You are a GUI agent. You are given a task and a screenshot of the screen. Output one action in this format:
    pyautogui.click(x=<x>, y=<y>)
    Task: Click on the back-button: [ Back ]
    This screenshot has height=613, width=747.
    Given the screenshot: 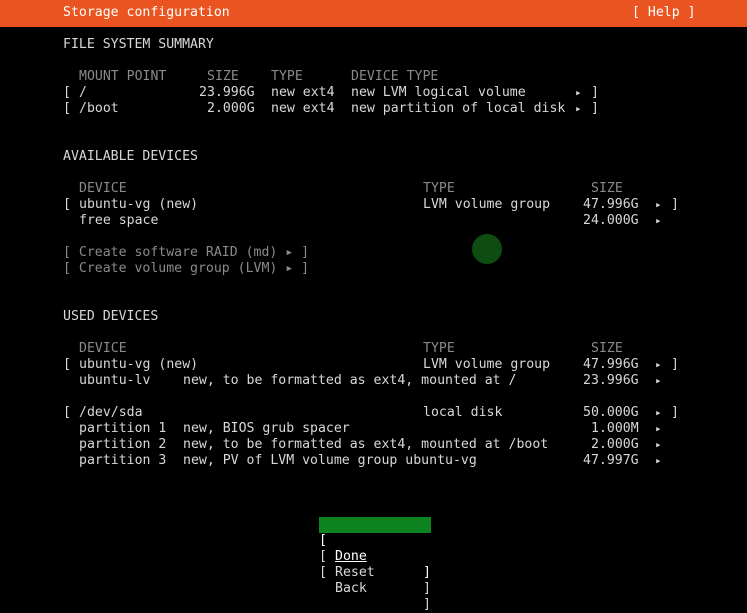 What is the action you would take?
    pyautogui.click(x=375, y=580)
    